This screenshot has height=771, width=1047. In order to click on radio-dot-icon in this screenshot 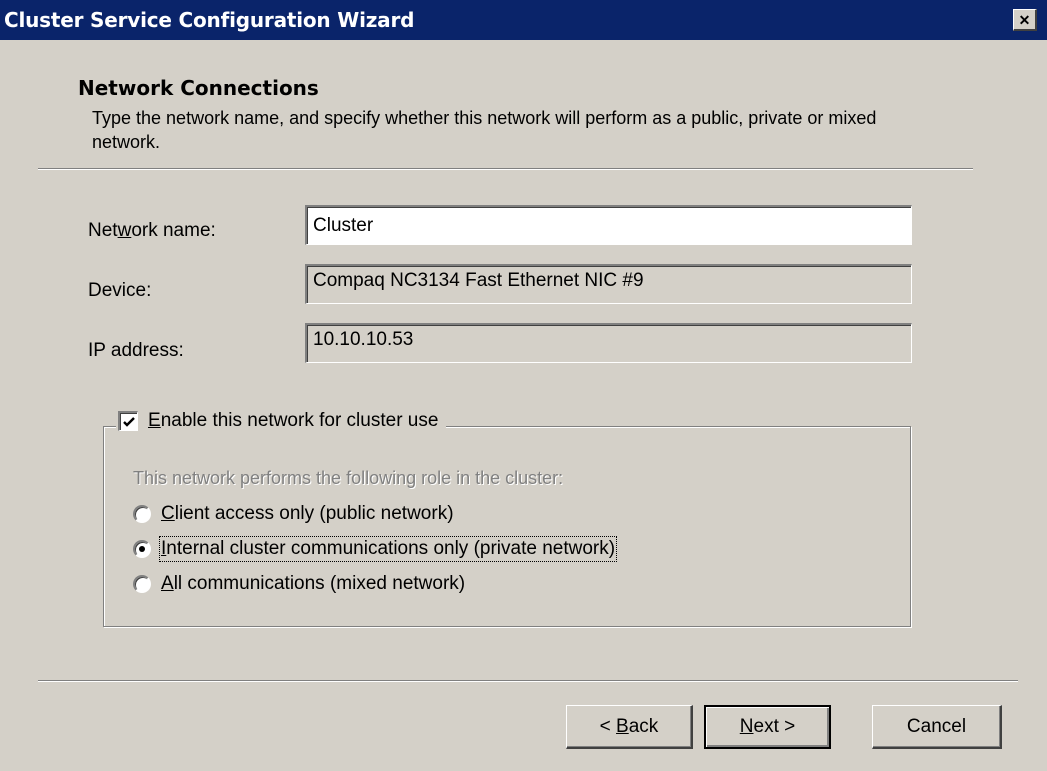, I will do `click(142, 549)`.